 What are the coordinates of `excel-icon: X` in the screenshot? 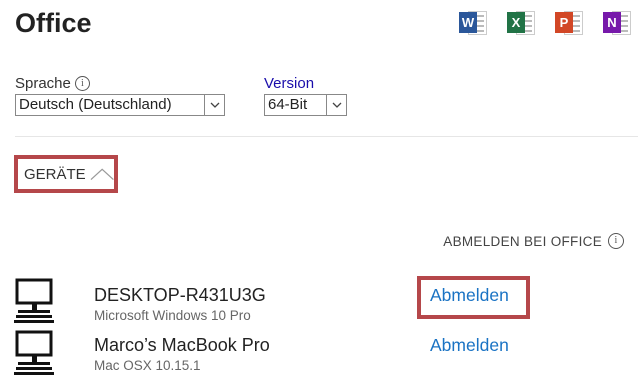 It's located at (521, 22).